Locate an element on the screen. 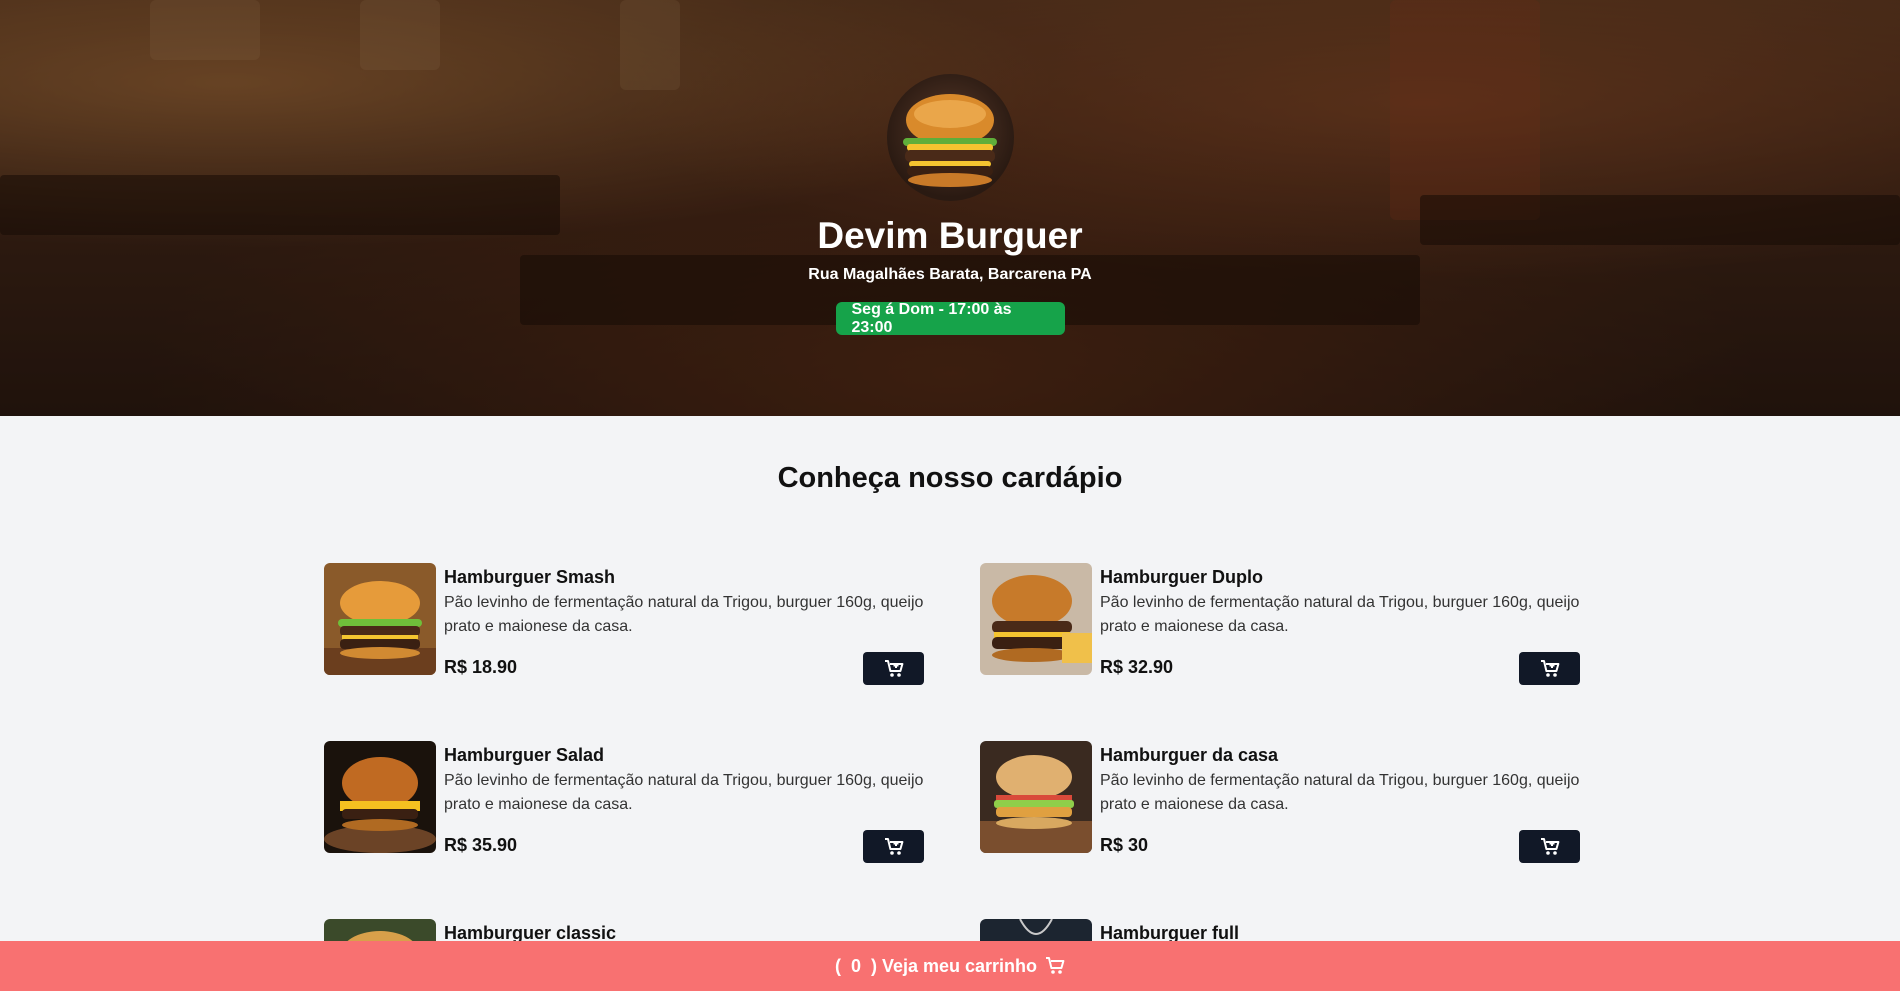 This screenshot has height=991, width=1900. item-name: Hamburguer Salad is located at coordinates (524, 755).